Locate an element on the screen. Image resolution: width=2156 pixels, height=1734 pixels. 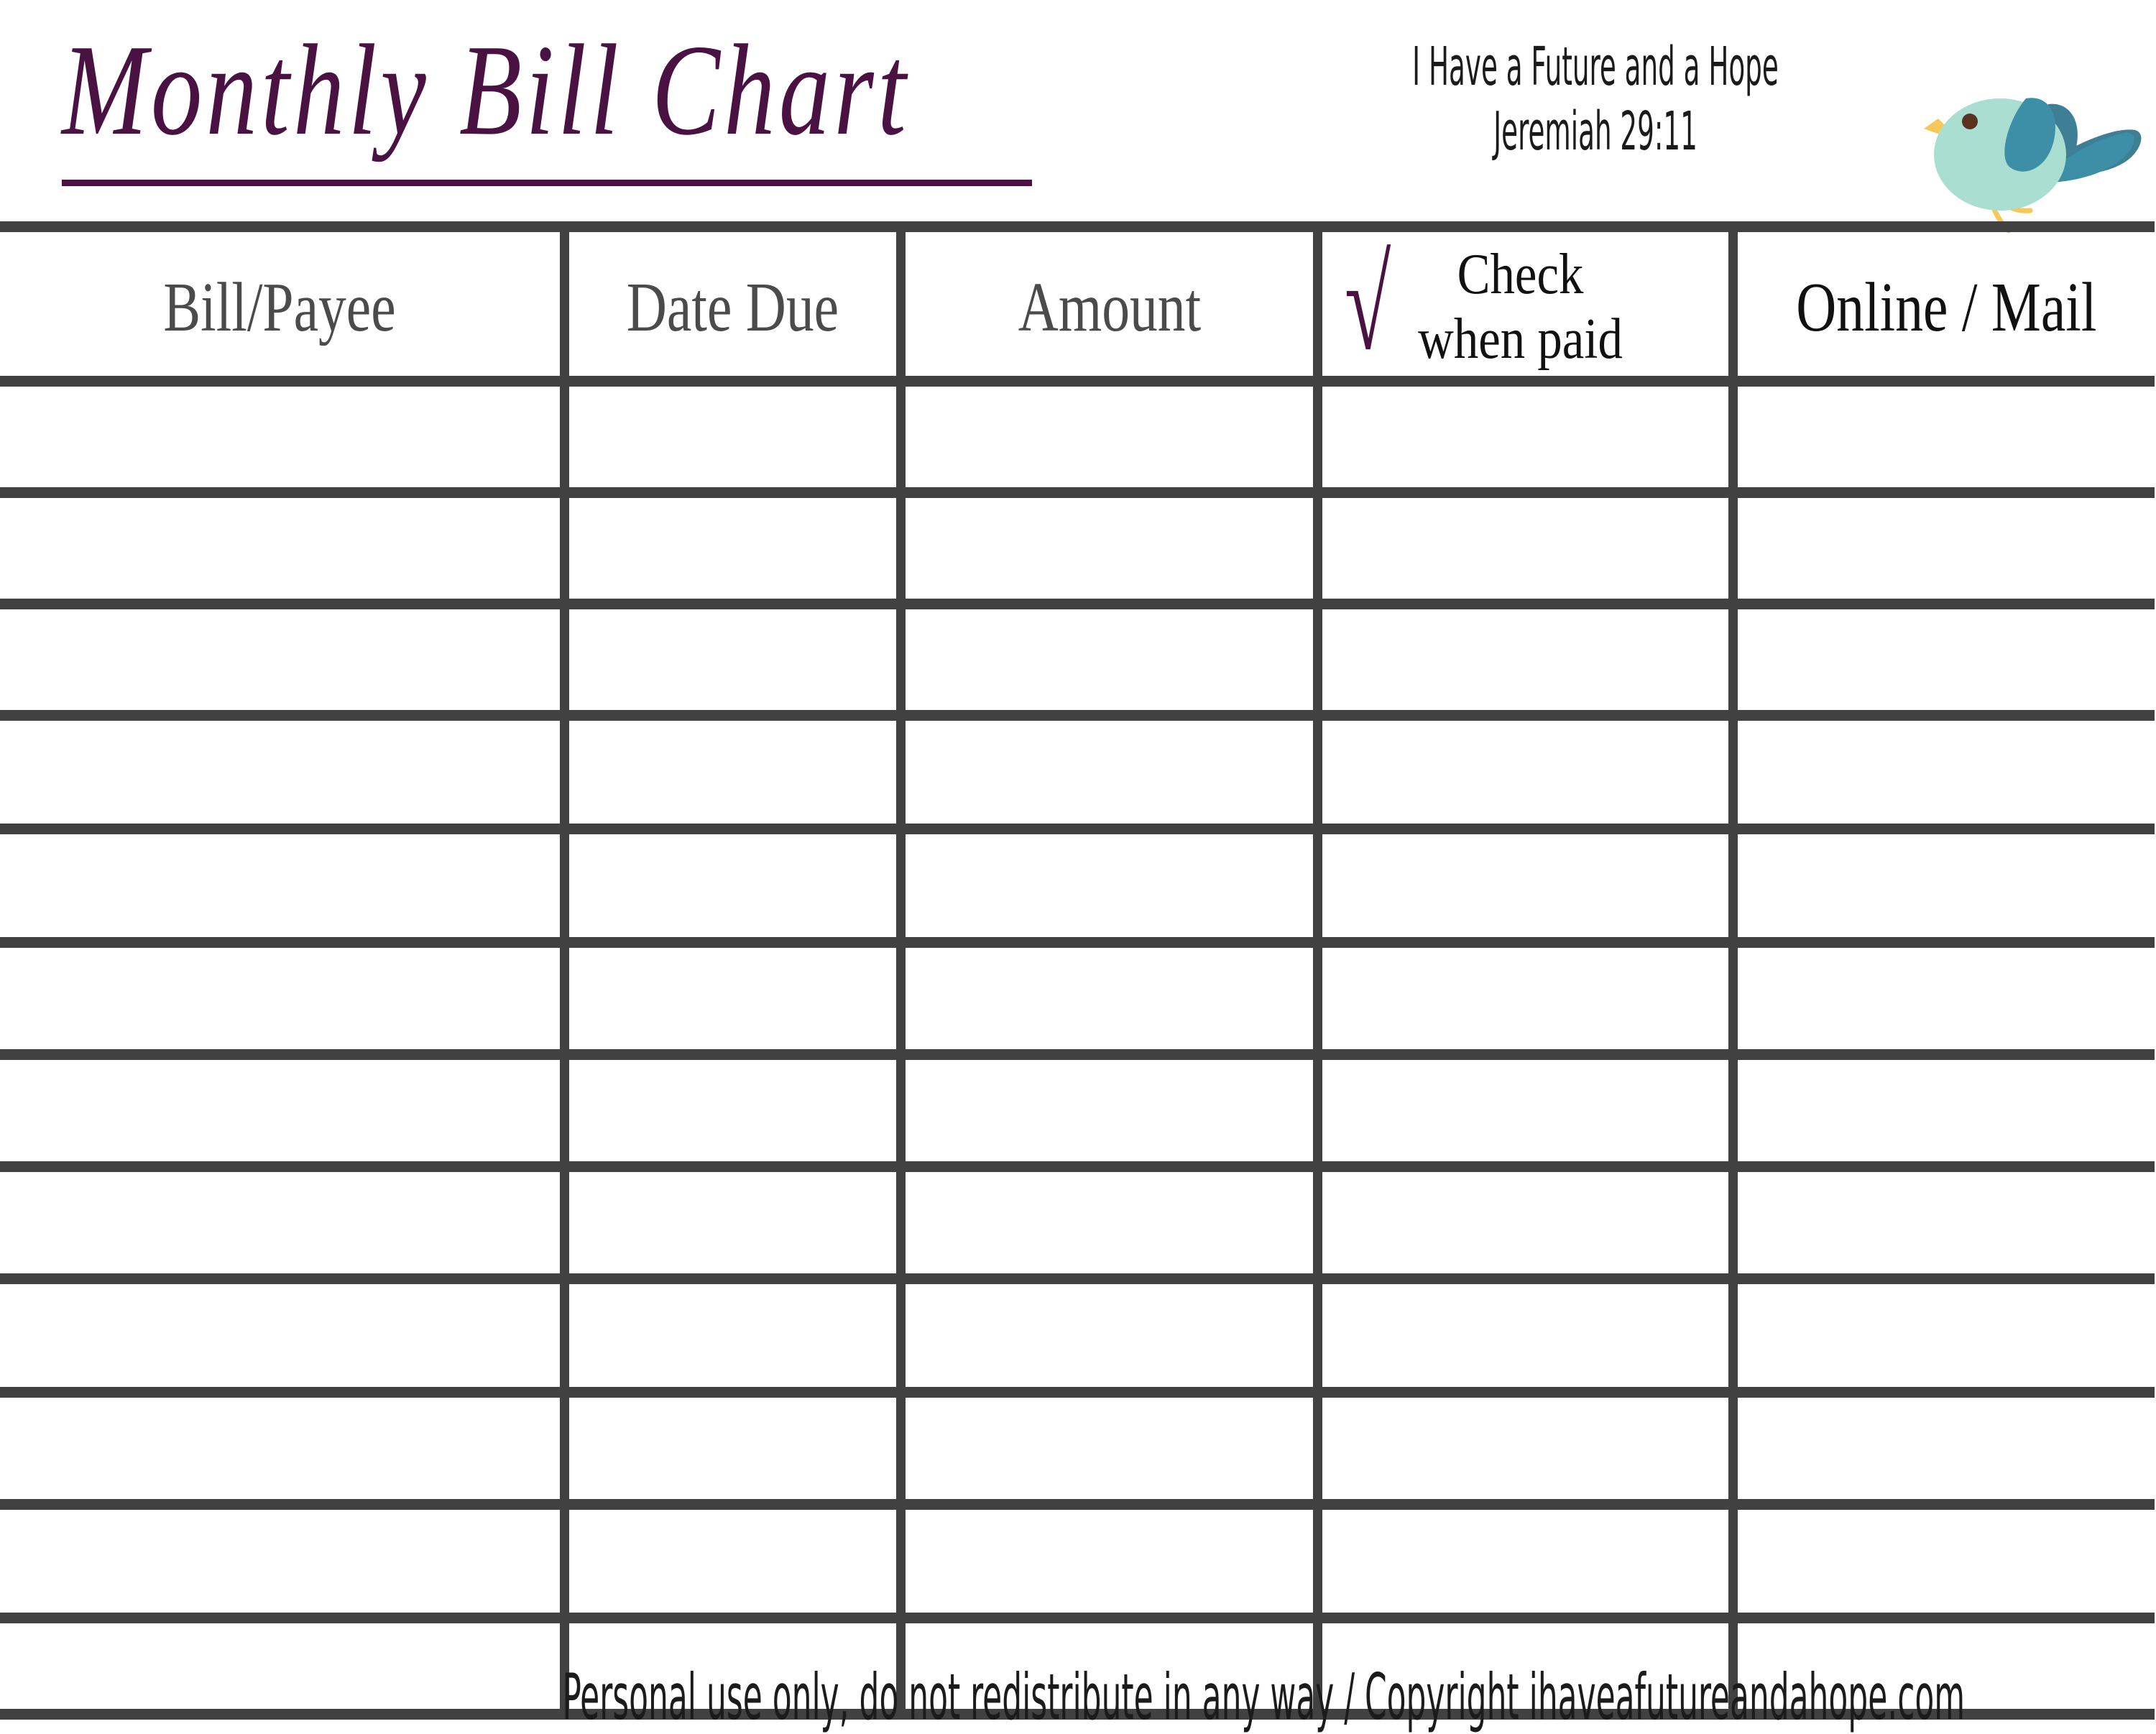
column-header-label: Check when paid is located at coordinates (1520, 307).